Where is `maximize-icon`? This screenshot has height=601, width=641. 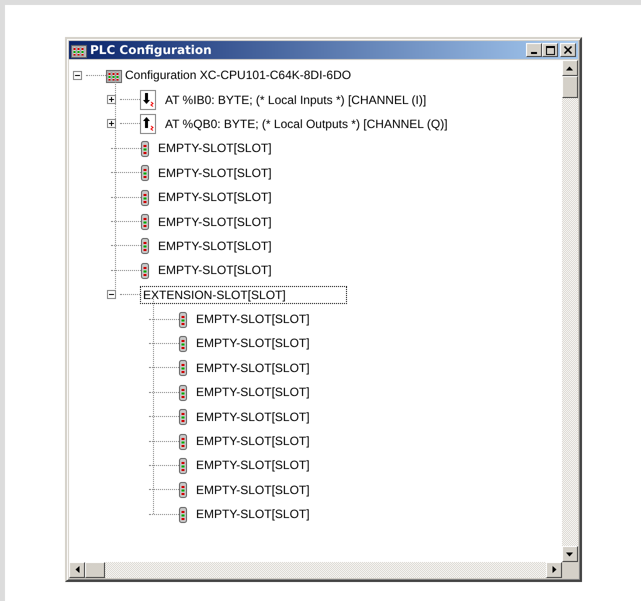 maximize-icon is located at coordinates (550, 50).